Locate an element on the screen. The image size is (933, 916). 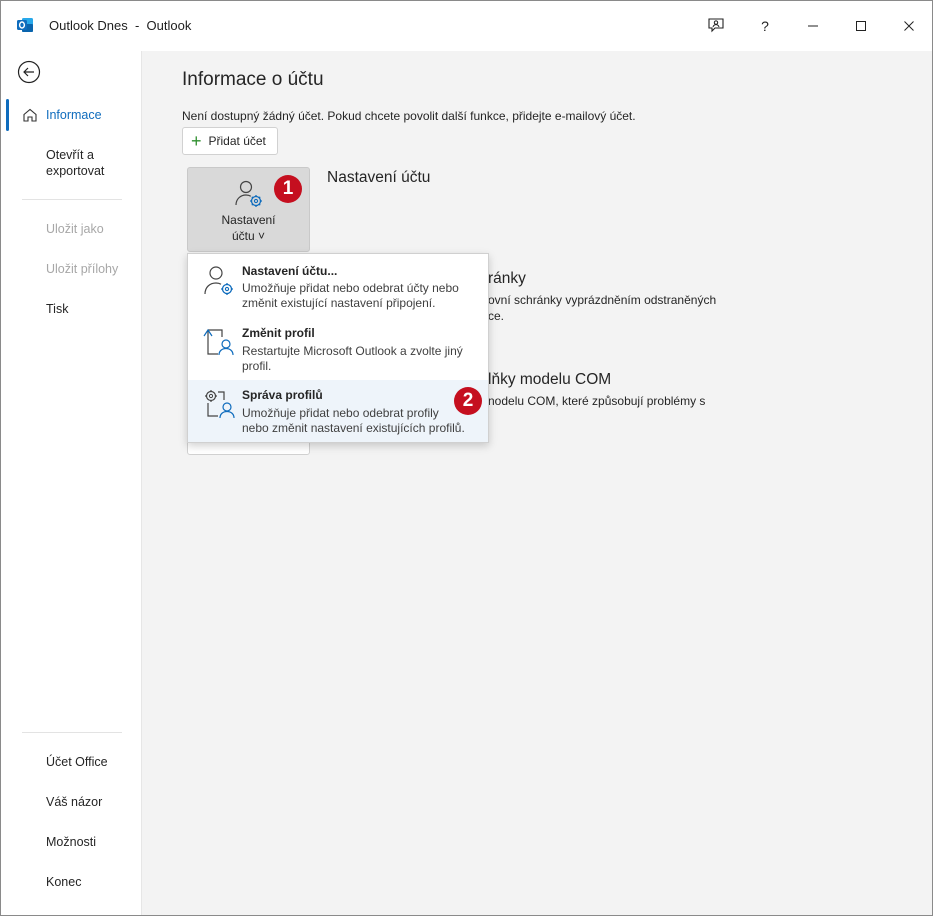
sidebar-item-label: Konec is located at coordinates (64, 882).